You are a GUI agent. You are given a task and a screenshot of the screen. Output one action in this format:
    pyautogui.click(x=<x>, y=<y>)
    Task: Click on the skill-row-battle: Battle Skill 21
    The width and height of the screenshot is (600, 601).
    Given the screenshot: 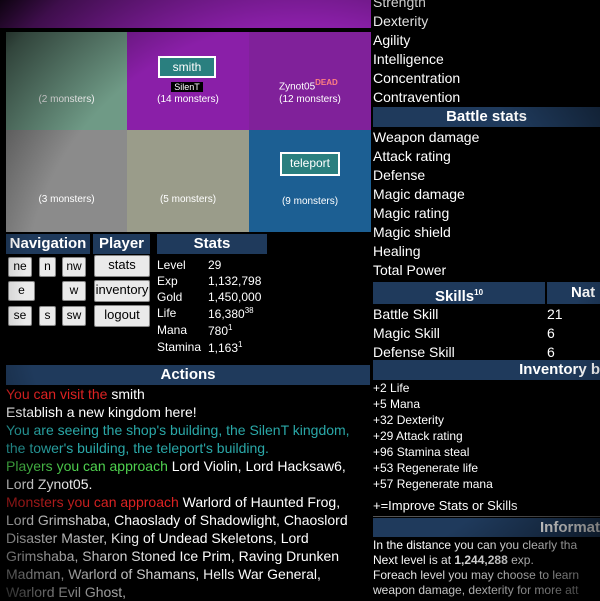 What is the action you would take?
    pyautogui.click(x=468, y=314)
    